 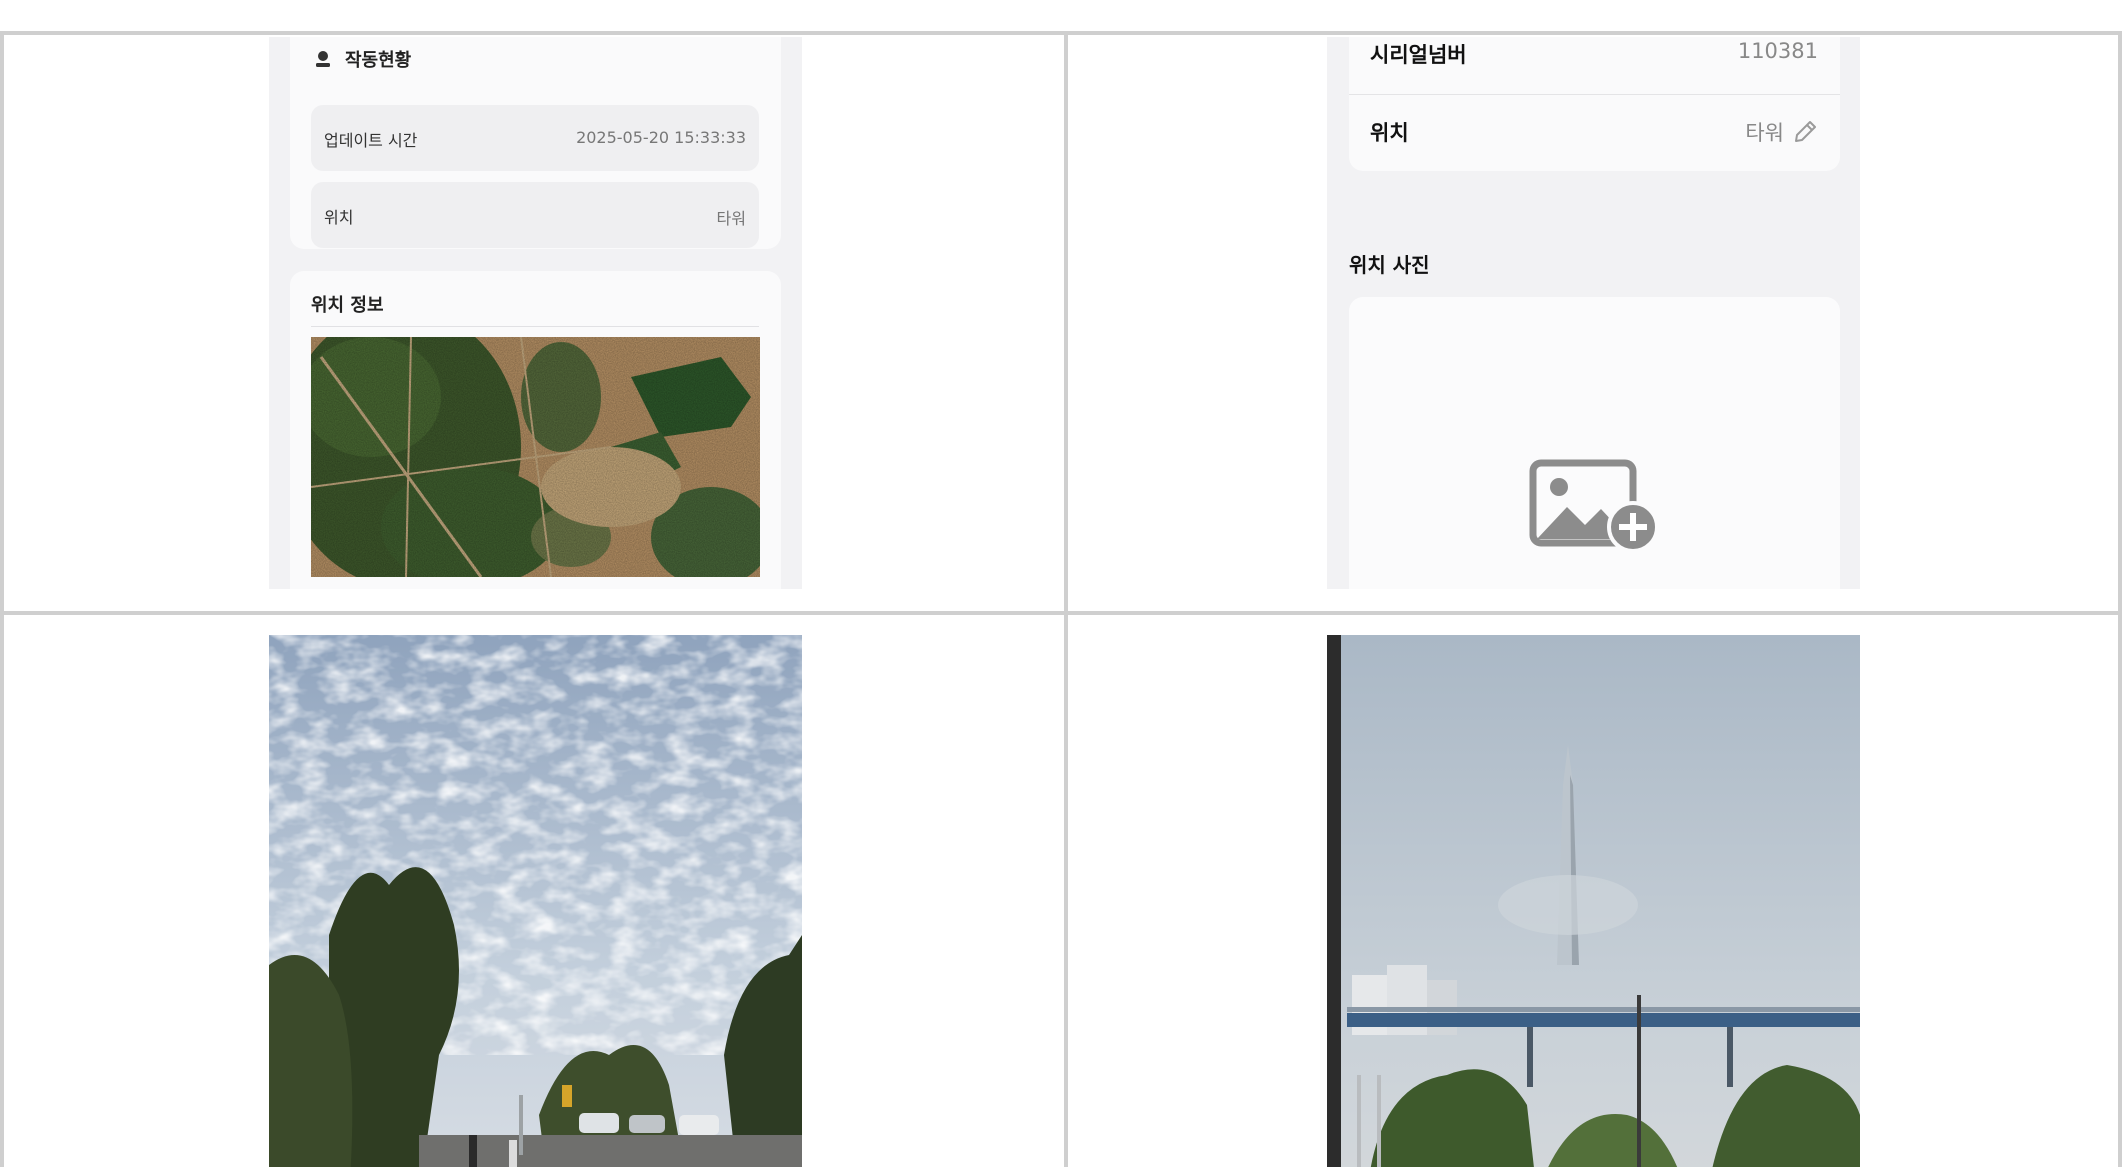 What do you see at coordinates (1594, 133) in the screenshot?
I see `location-row: 위치 타워` at bounding box center [1594, 133].